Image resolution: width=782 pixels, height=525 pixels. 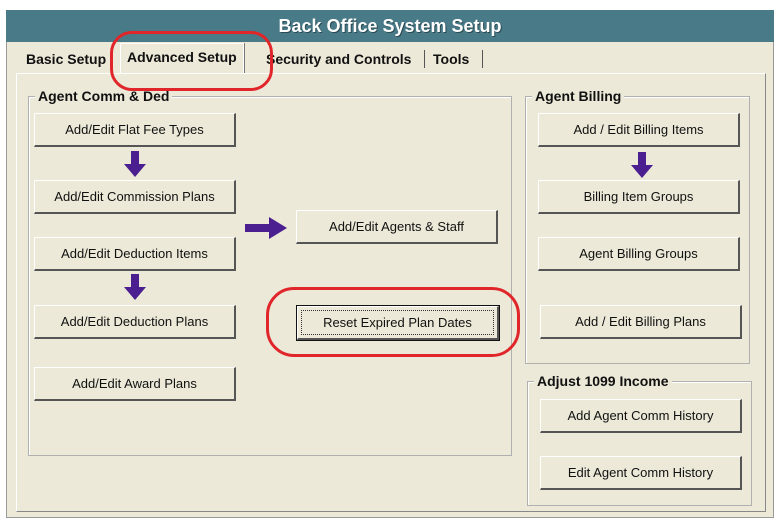 What do you see at coordinates (641, 473) in the screenshot?
I see `edit-agent-comm-history-button: Edit Agent Comm History` at bounding box center [641, 473].